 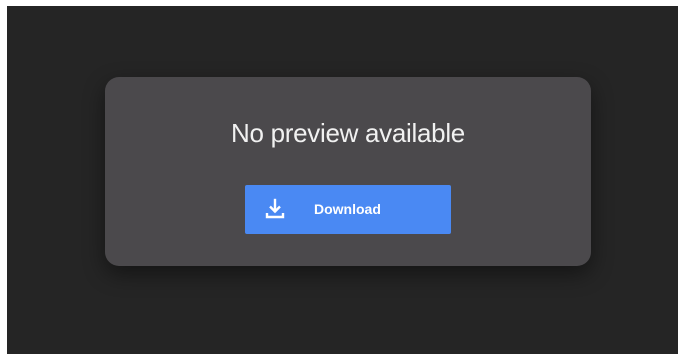 I want to click on download-button: Download, so click(x=348, y=209).